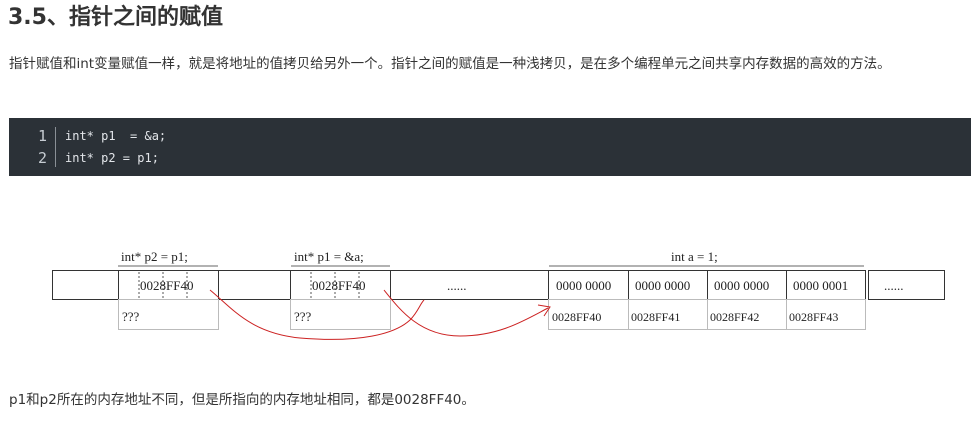 This screenshot has width=980, height=426. Describe the element at coordinates (583, 285) in the screenshot. I see `byte0-value: 0000 0000` at that location.